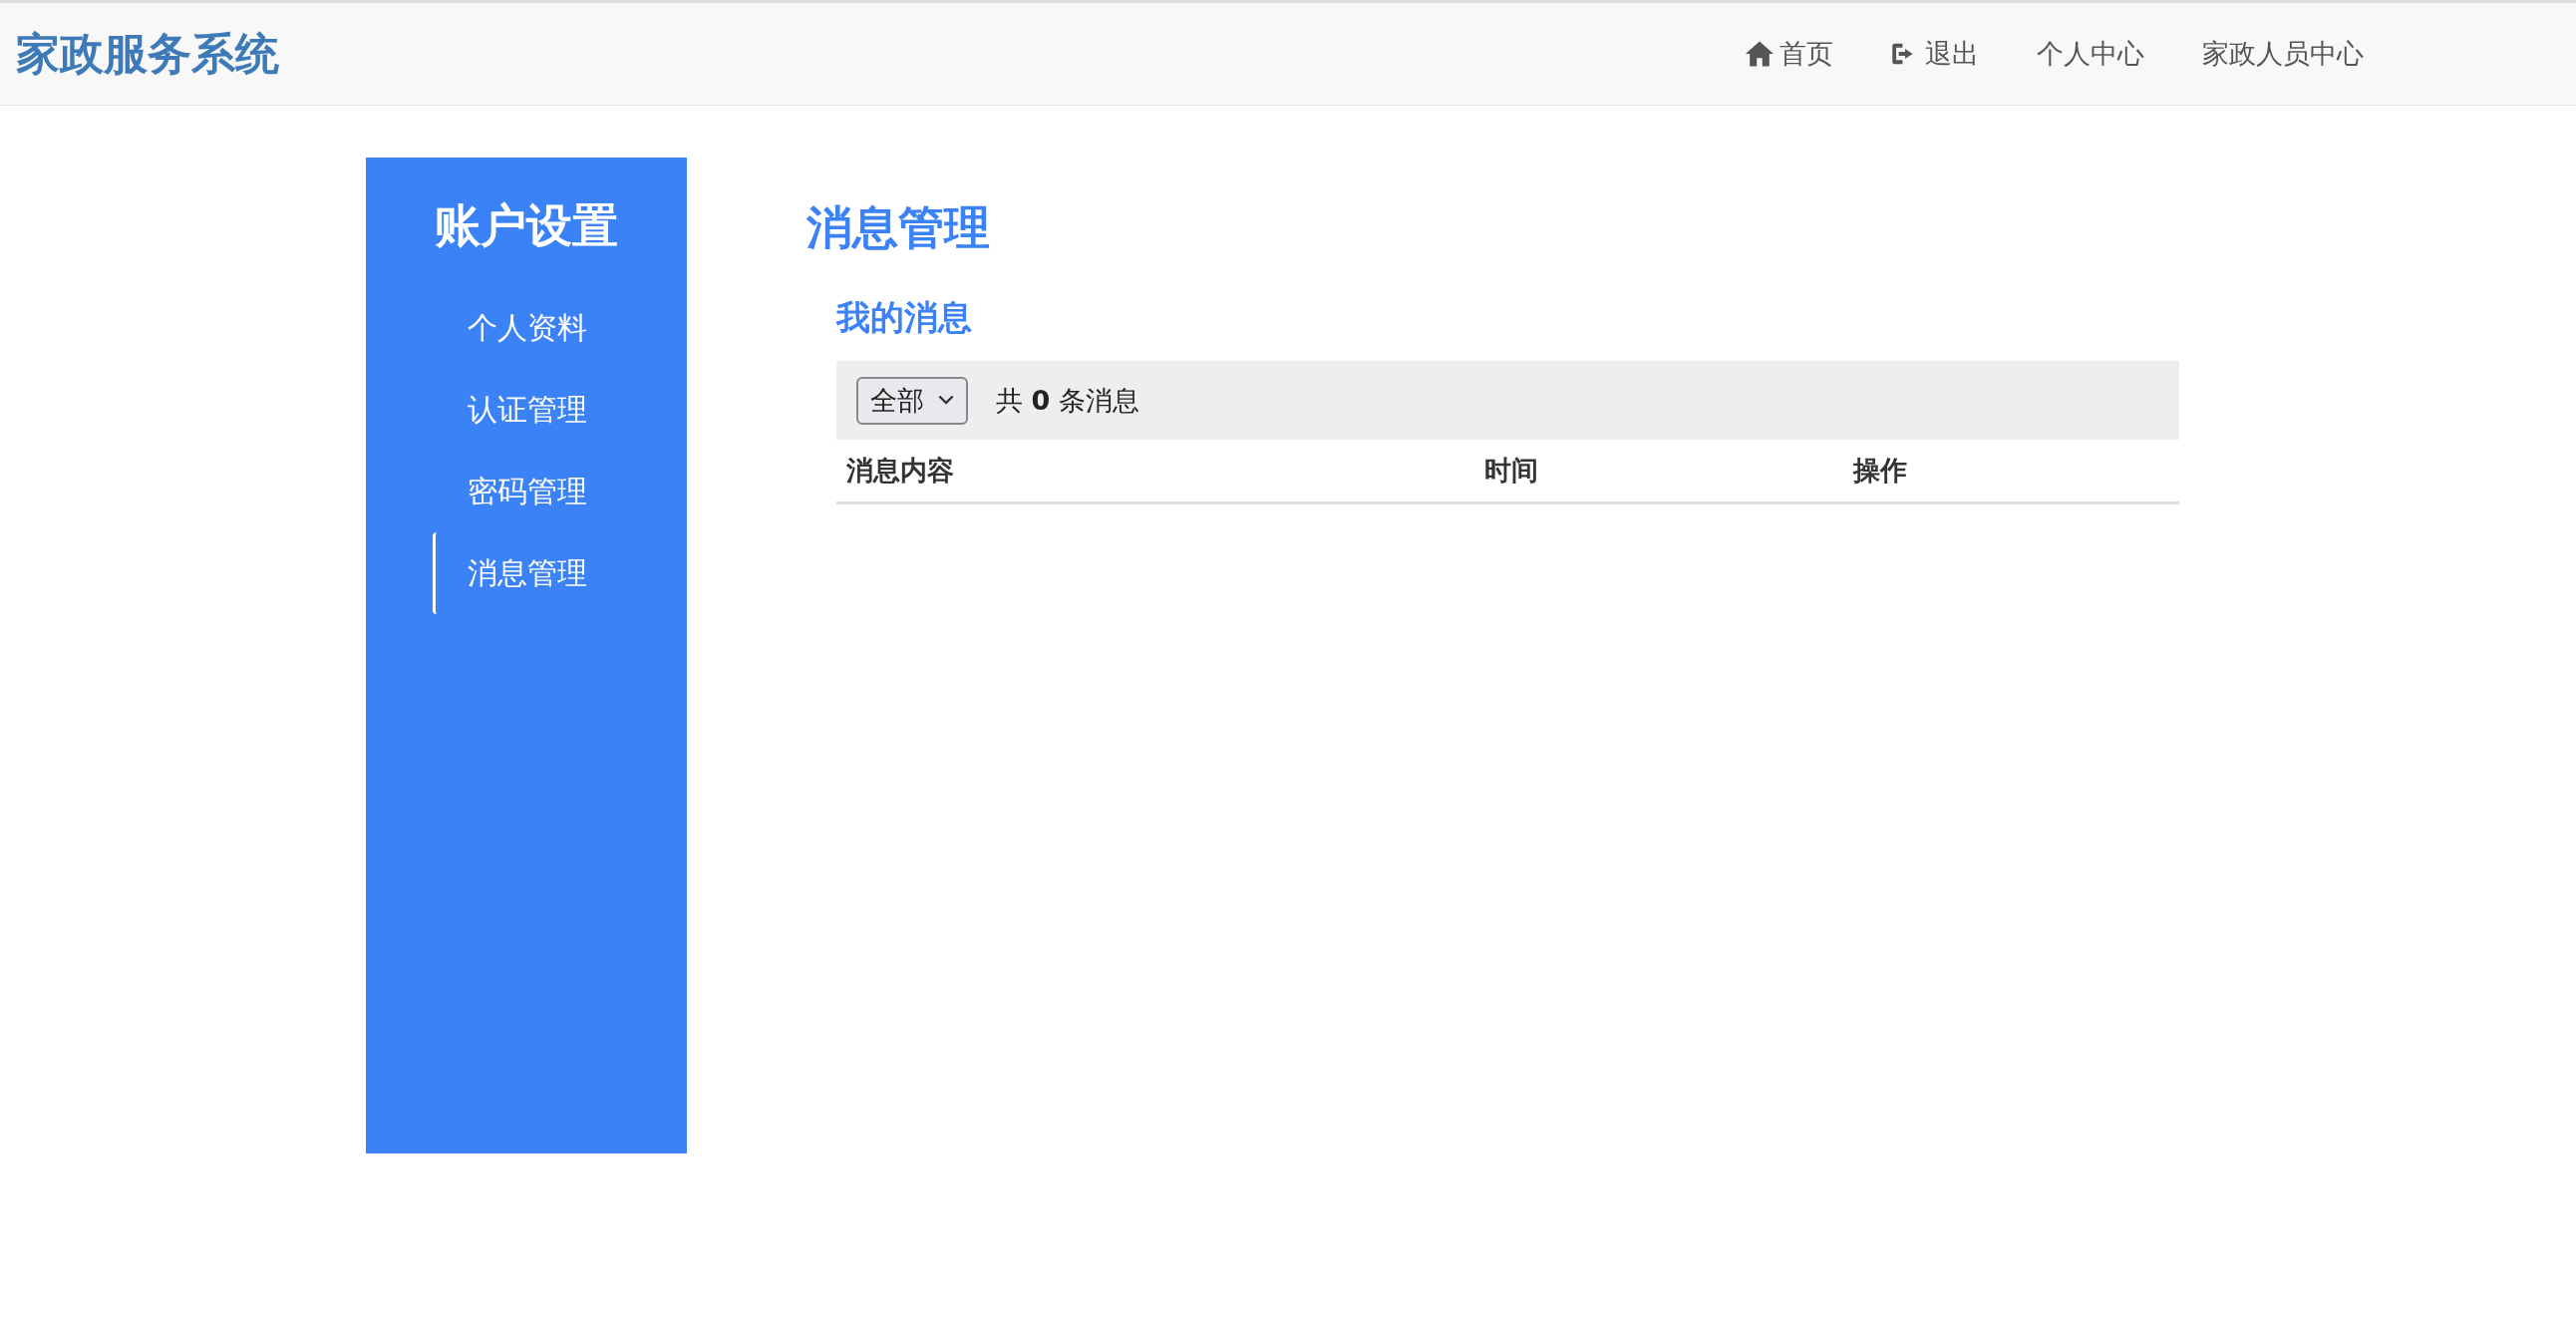 Image resolution: width=2576 pixels, height=1320 pixels. What do you see at coordinates (526, 410) in the screenshot?
I see `sidebar-item: 认证管理` at bounding box center [526, 410].